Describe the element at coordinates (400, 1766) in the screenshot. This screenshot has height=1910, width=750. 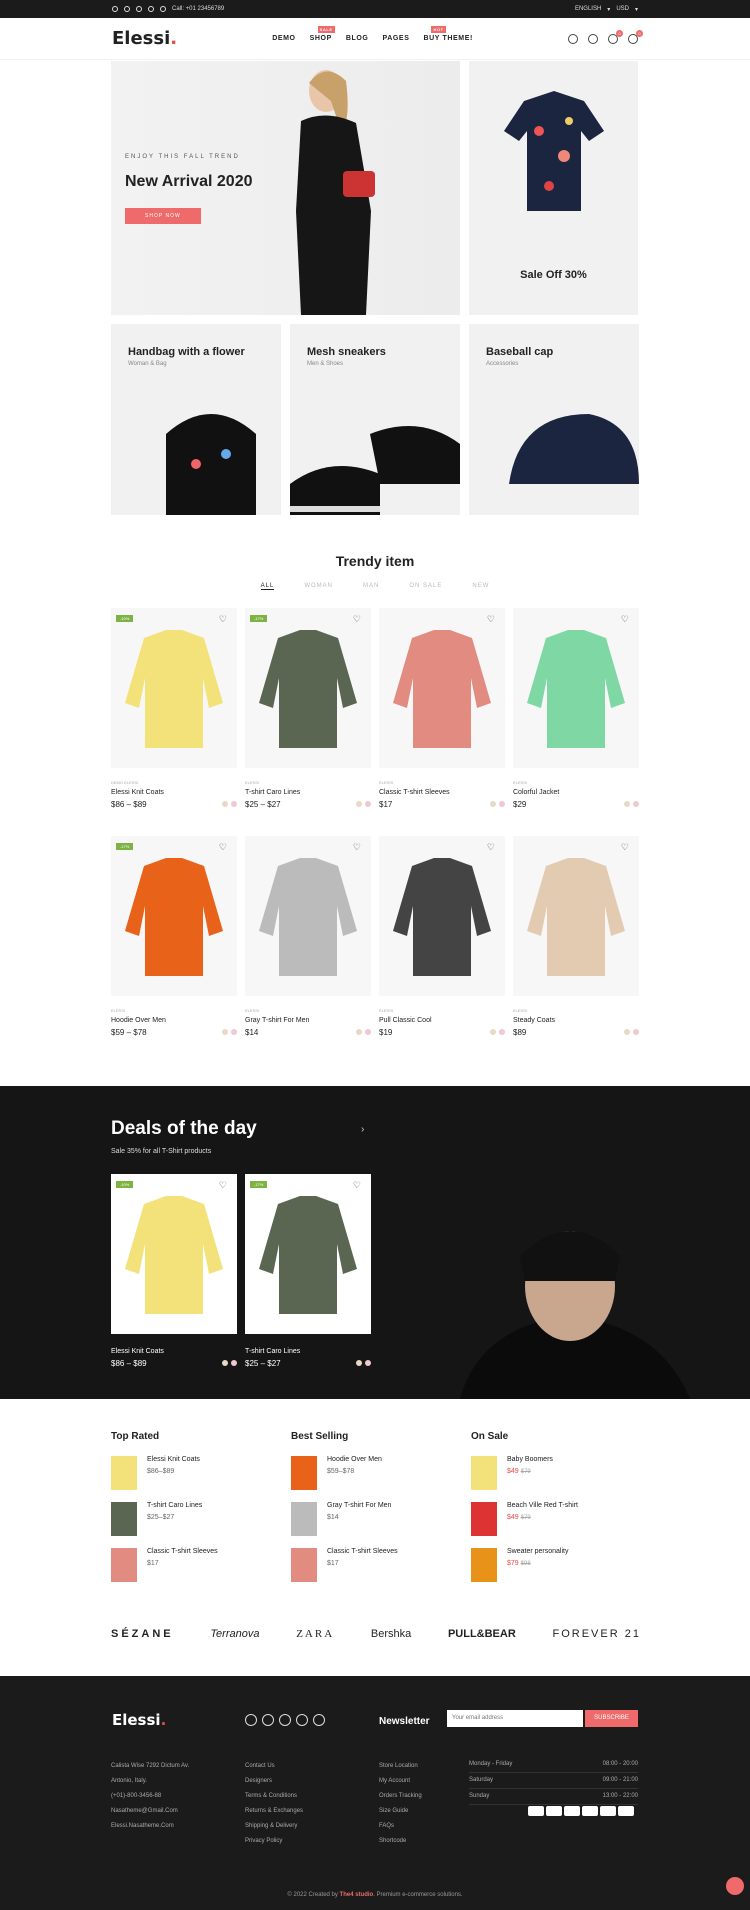
I see `footer-link: Store Location` at that location.